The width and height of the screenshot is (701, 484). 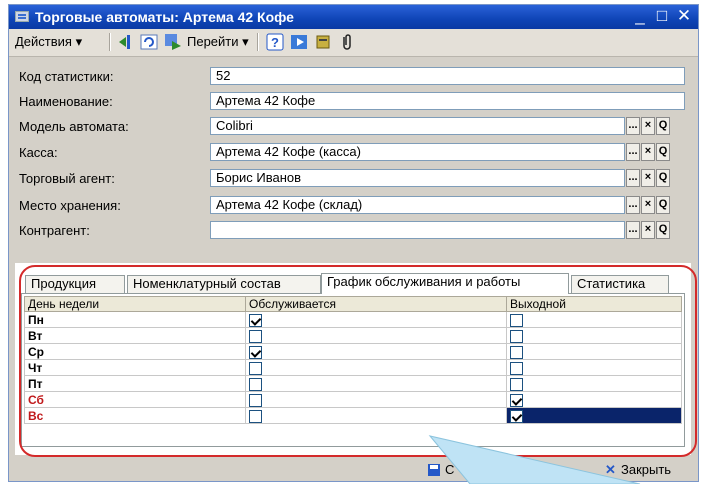 What do you see at coordinates (447, 76) in the screenshot?
I see `statistics-code-field: 52` at bounding box center [447, 76].